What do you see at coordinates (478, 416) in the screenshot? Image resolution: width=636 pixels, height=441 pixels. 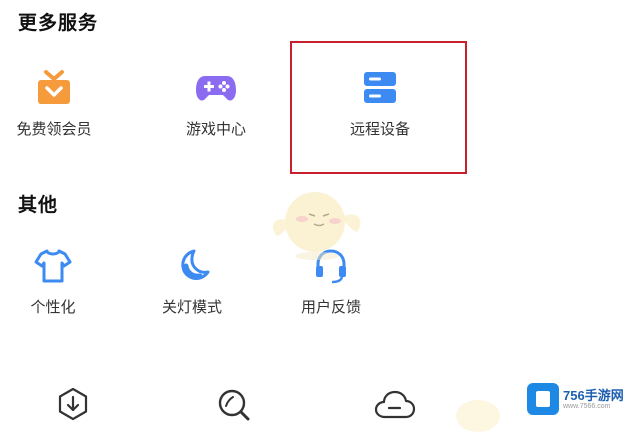 I see `mascot-small-illustration` at bounding box center [478, 416].